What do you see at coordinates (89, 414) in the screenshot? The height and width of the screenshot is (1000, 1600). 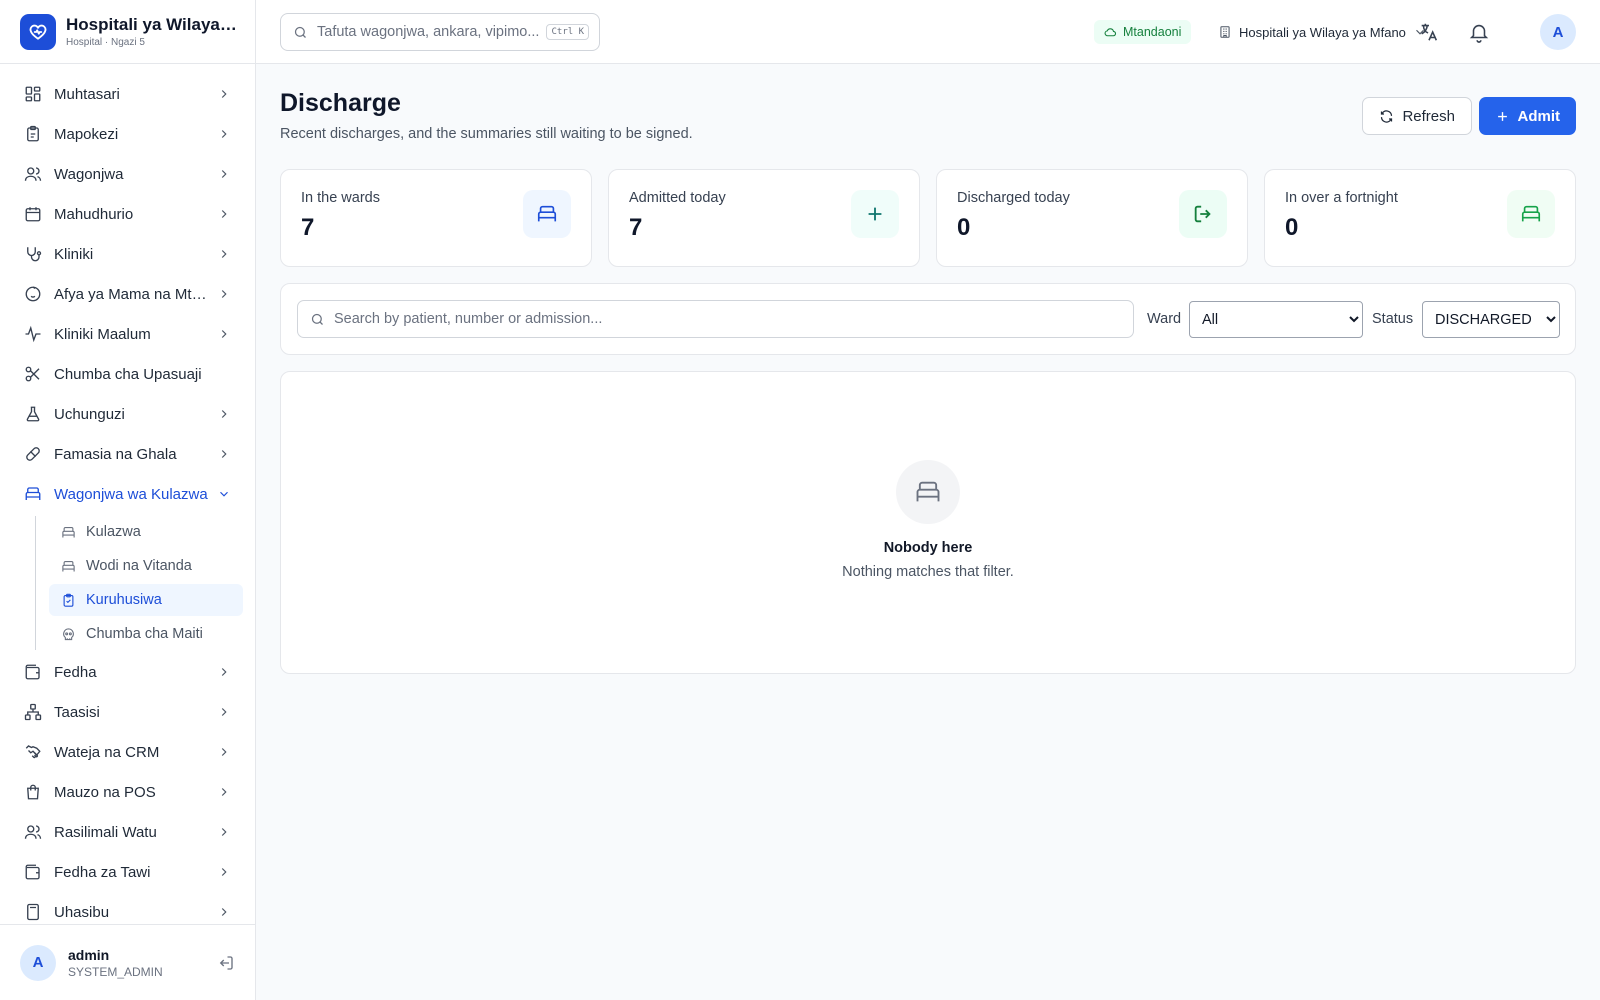 I see `sidebar-item-label: Uchunguzi` at bounding box center [89, 414].